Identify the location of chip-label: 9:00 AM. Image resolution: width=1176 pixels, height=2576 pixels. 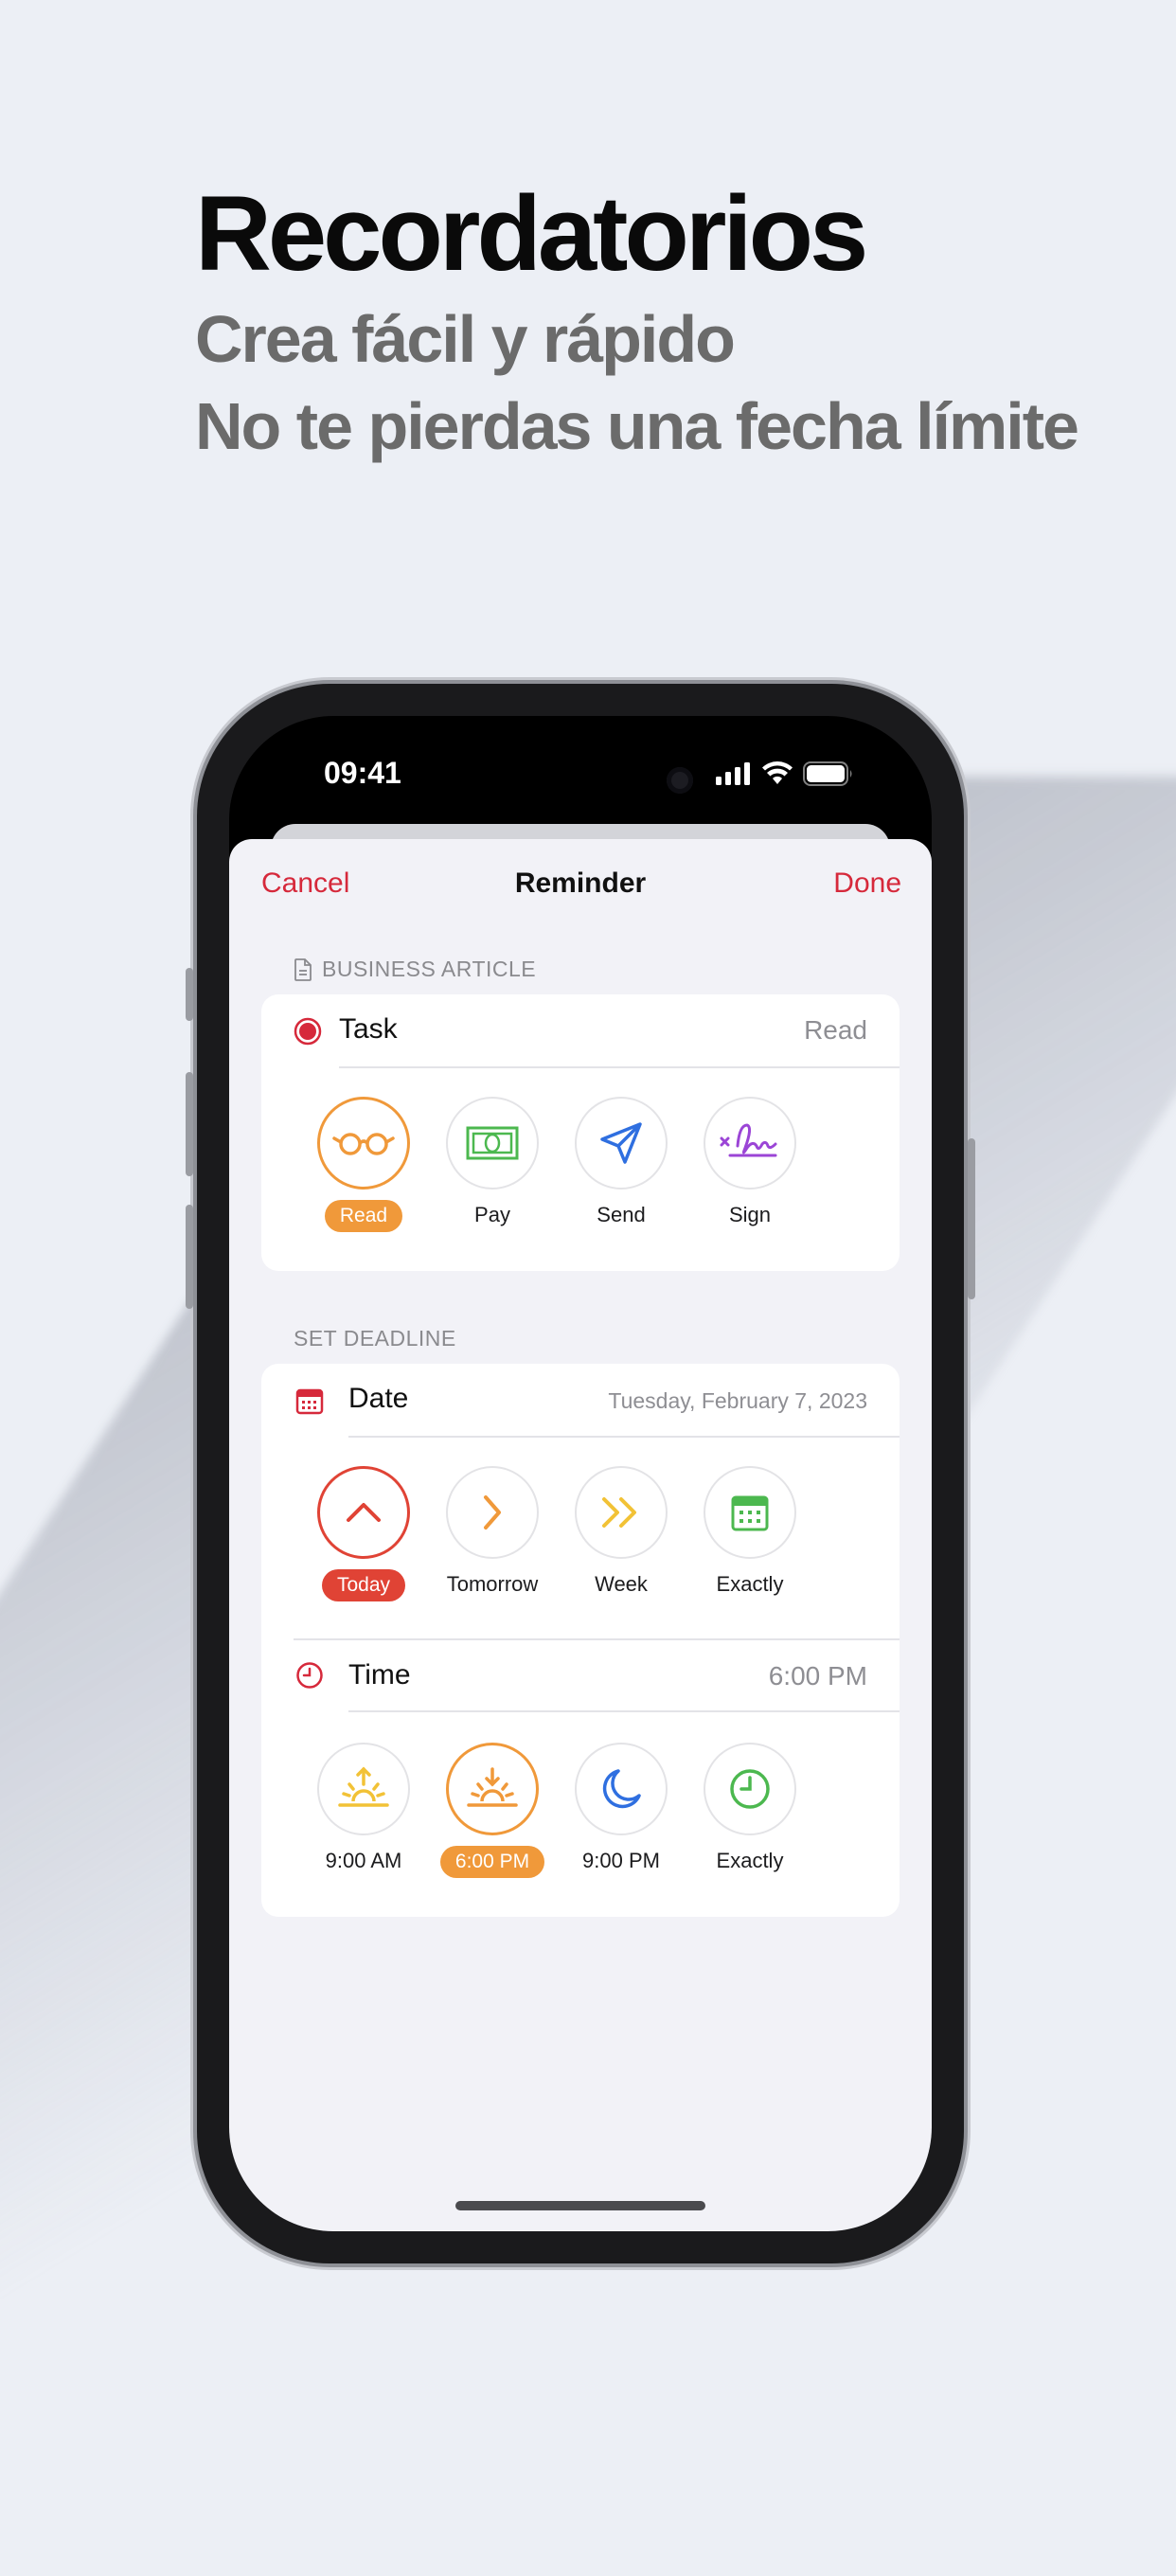
(363, 1860).